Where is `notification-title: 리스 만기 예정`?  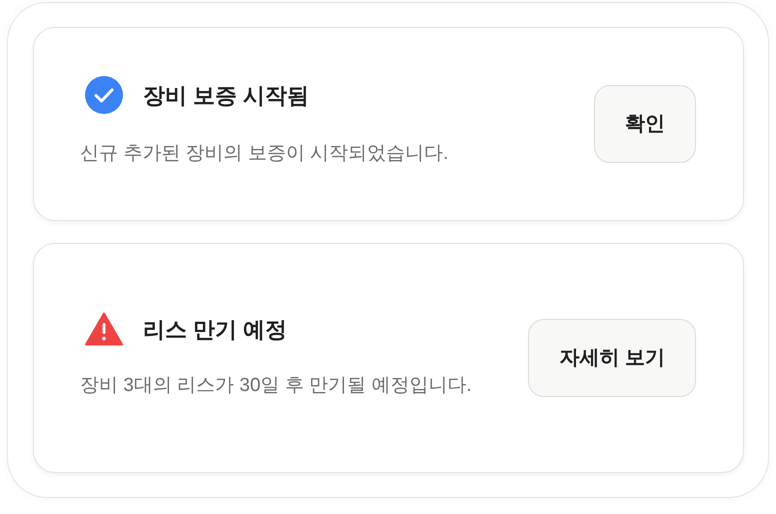 notification-title: 리스 만기 예정 is located at coordinates (215, 330).